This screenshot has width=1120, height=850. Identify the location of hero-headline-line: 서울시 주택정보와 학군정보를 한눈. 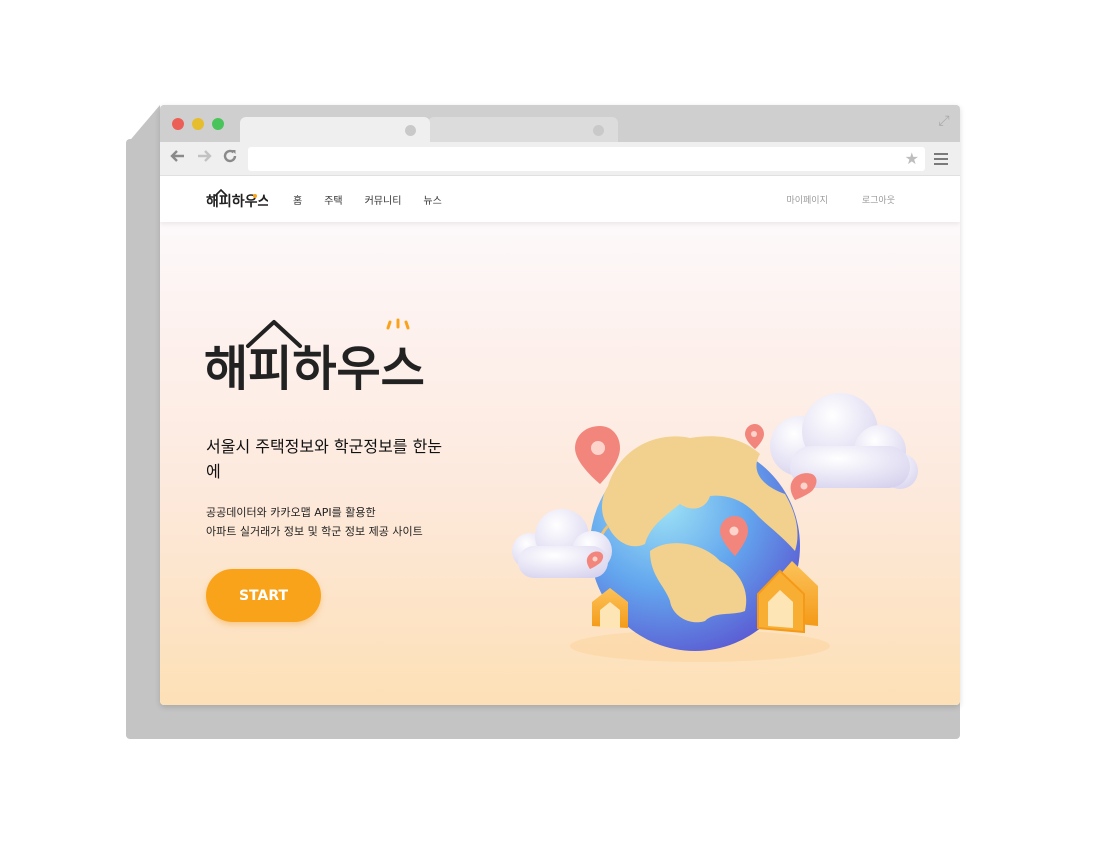
(324, 446).